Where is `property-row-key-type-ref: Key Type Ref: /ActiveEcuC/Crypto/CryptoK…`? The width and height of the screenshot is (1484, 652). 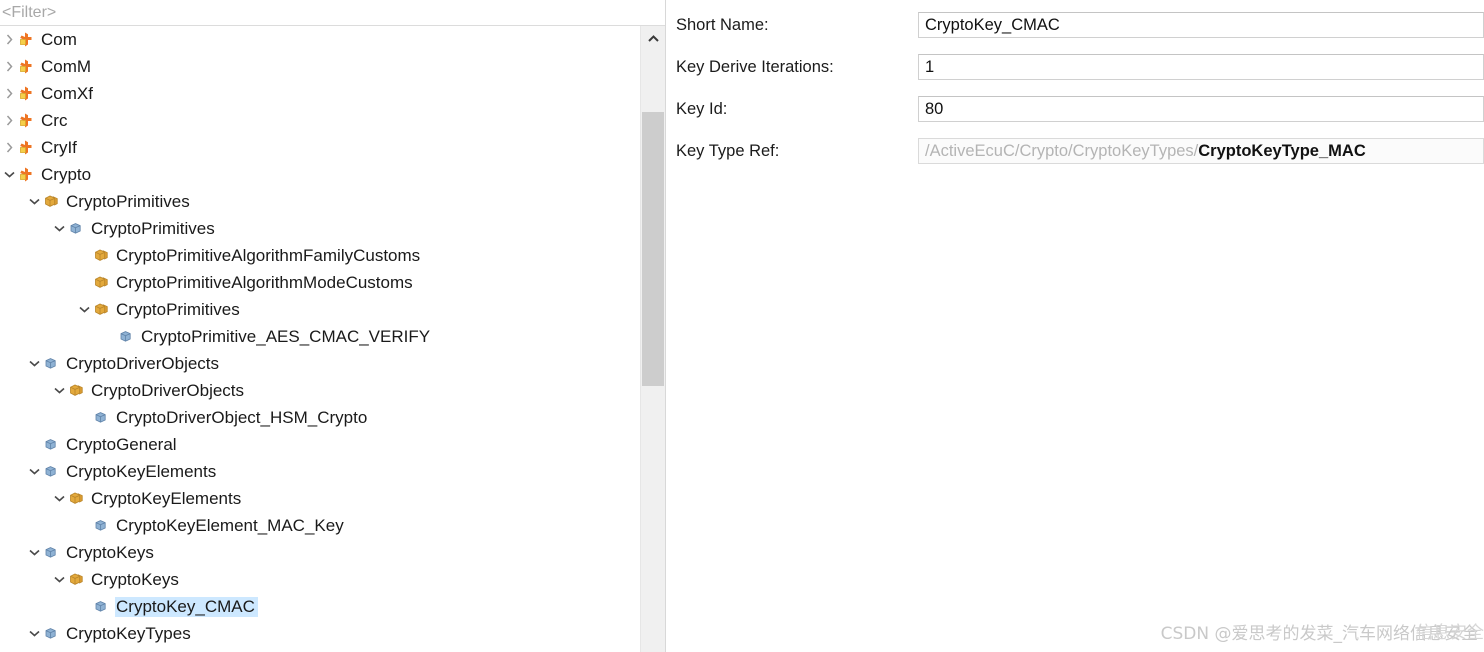 property-row-key-type-ref: Key Type Ref: /ActiveEcuC/Crypto/CryptoK… is located at coordinates (1075, 151).